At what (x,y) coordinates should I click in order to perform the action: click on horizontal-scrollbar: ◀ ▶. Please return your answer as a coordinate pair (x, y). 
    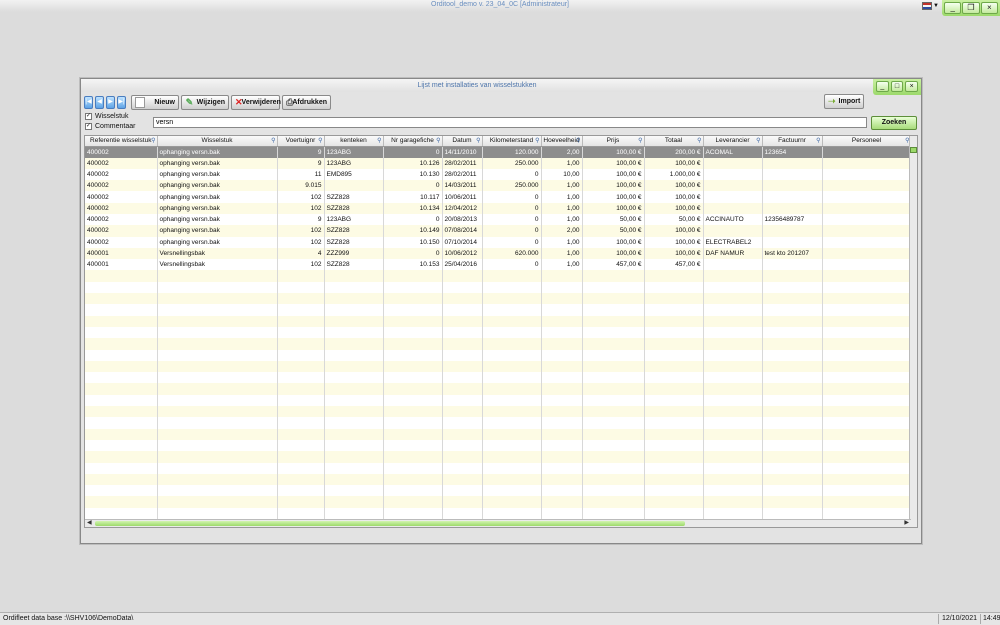
    Looking at the image, I should click on (498, 523).